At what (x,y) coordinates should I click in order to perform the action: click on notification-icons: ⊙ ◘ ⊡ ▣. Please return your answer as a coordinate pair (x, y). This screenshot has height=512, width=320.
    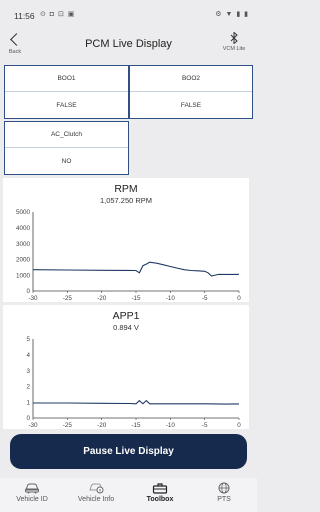
    Looking at the image, I should click on (58, 14).